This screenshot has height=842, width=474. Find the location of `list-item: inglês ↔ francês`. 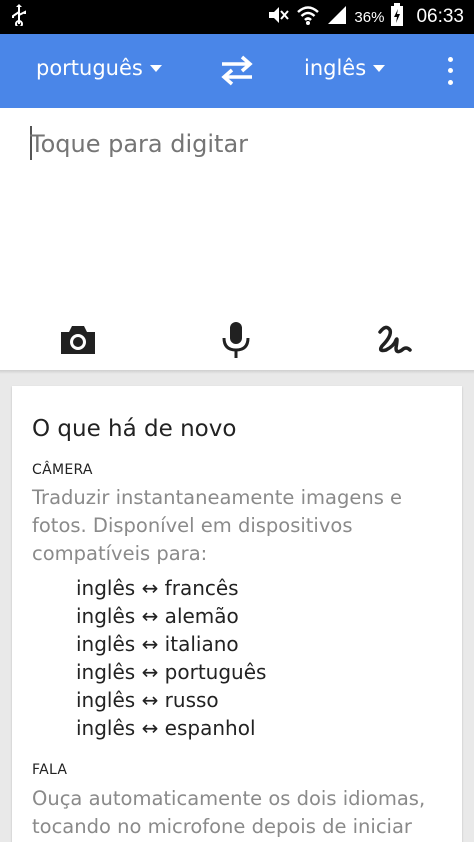

list-item: inglês ↔ francês is located at coordinates (157, 588).